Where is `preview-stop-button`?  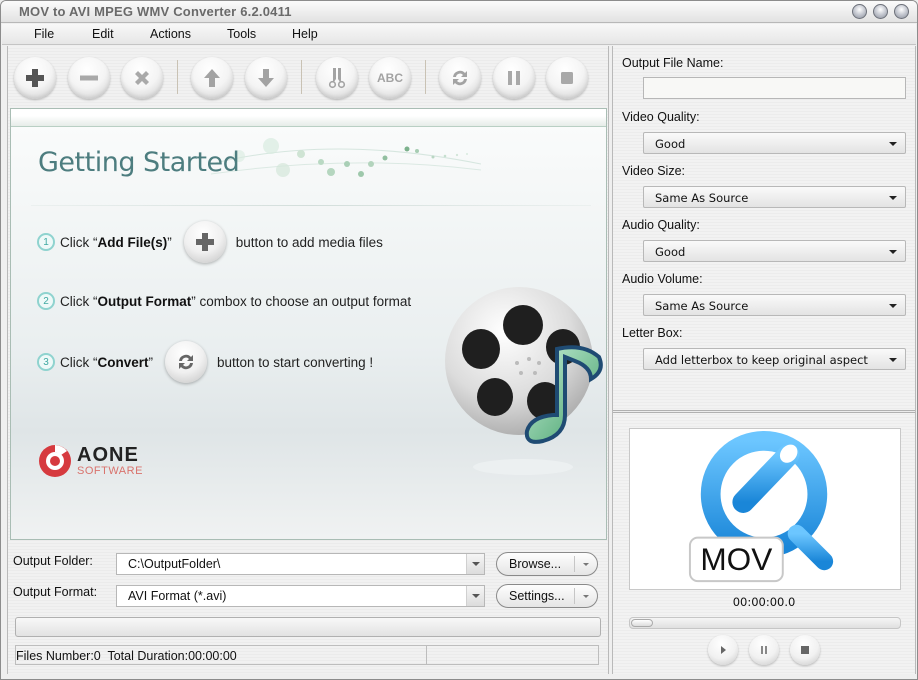
preview-stop-button is located at coordinates (805, 650).